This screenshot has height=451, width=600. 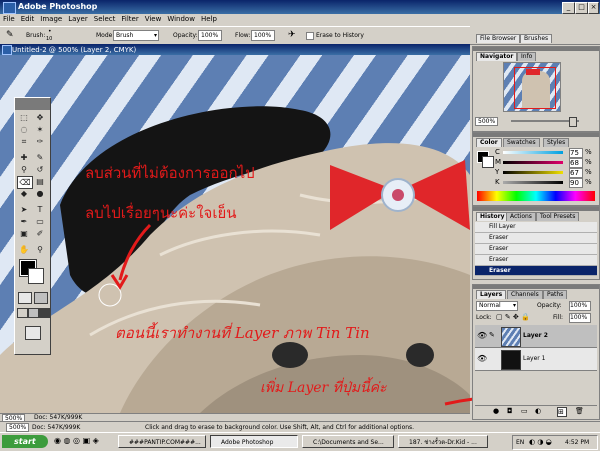 I want to click on zoom-tool-icon: ⚲, so click(x=40, y=249).